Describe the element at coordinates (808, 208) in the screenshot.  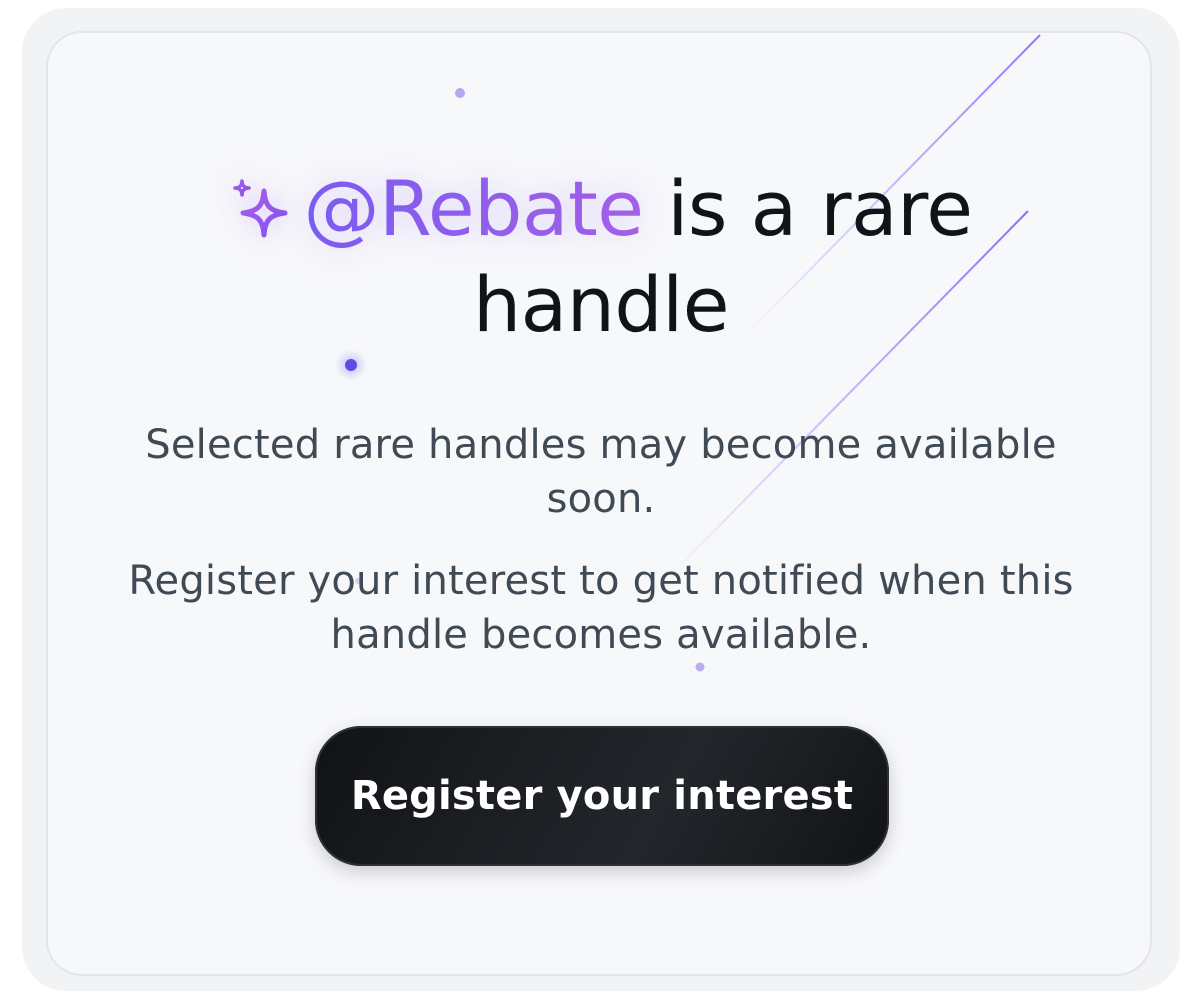
I see `headline-line1-rest: is a rare` at that location.